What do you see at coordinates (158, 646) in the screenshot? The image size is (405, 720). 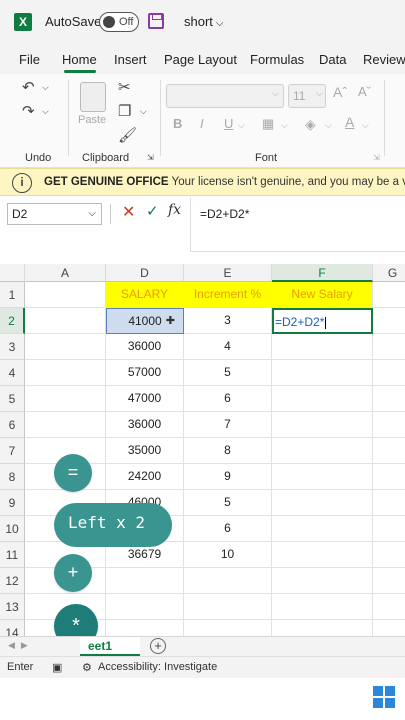 I see `add-sheet-icon: +` at bounding box center [158, 646].